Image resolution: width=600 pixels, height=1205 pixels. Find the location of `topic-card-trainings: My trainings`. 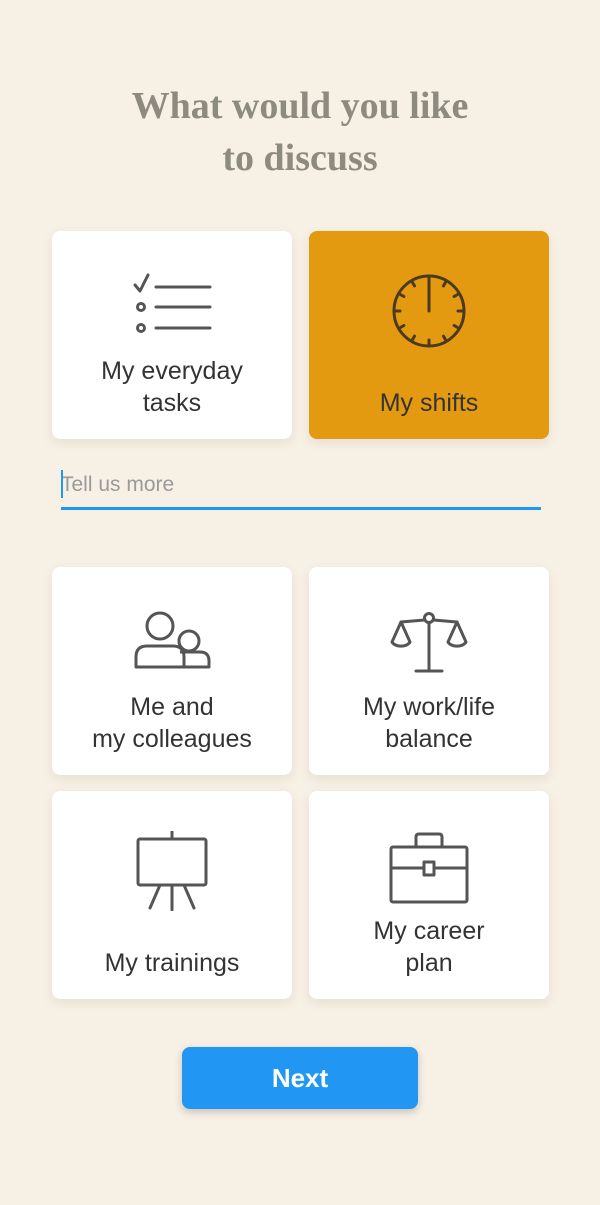

topic-card-trainings: My trainings is located at coordinates (172, 895).